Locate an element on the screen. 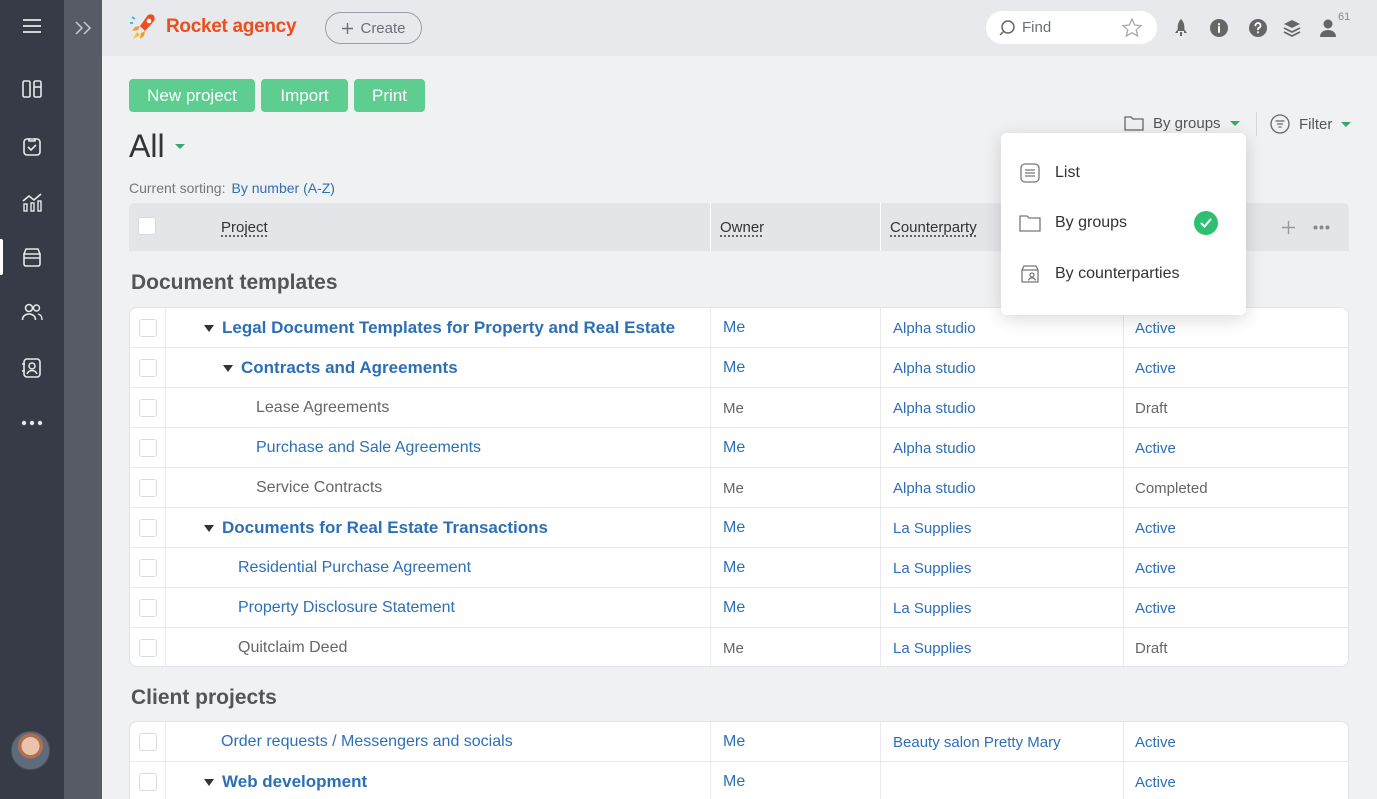 This screenshot has width=1377, height=799. project-name: Service Contracts is located at coordinates (319, 488).